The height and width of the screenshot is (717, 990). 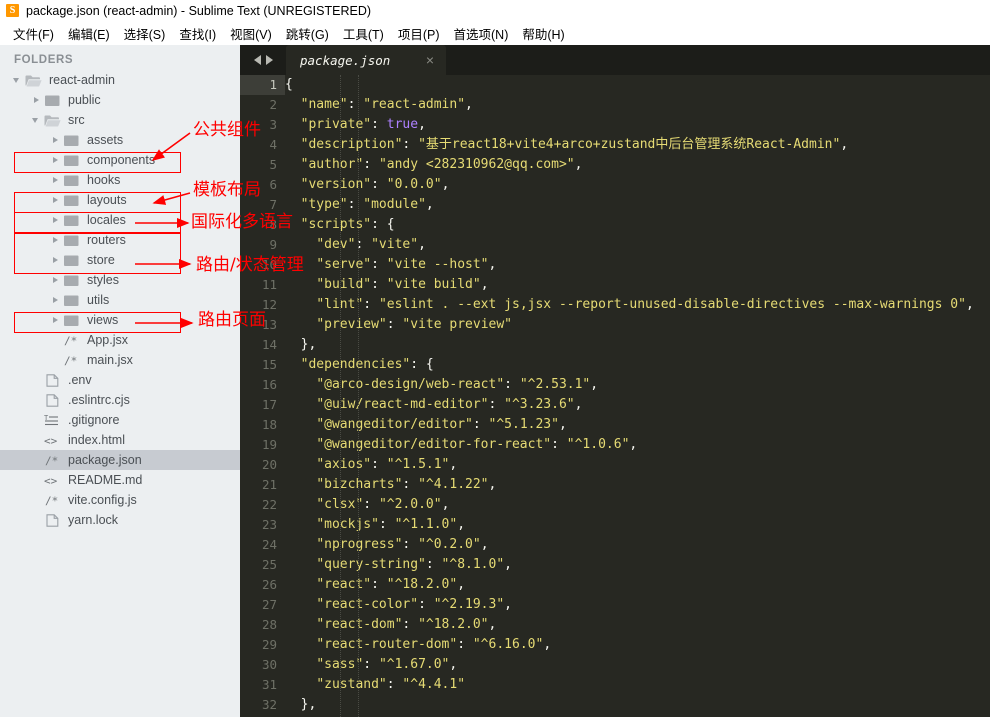 What do you see at coordinates (120, 80) in the screenshot?
I see `tree-item-react-admin: react-admin` at bounding box center [120, 80].